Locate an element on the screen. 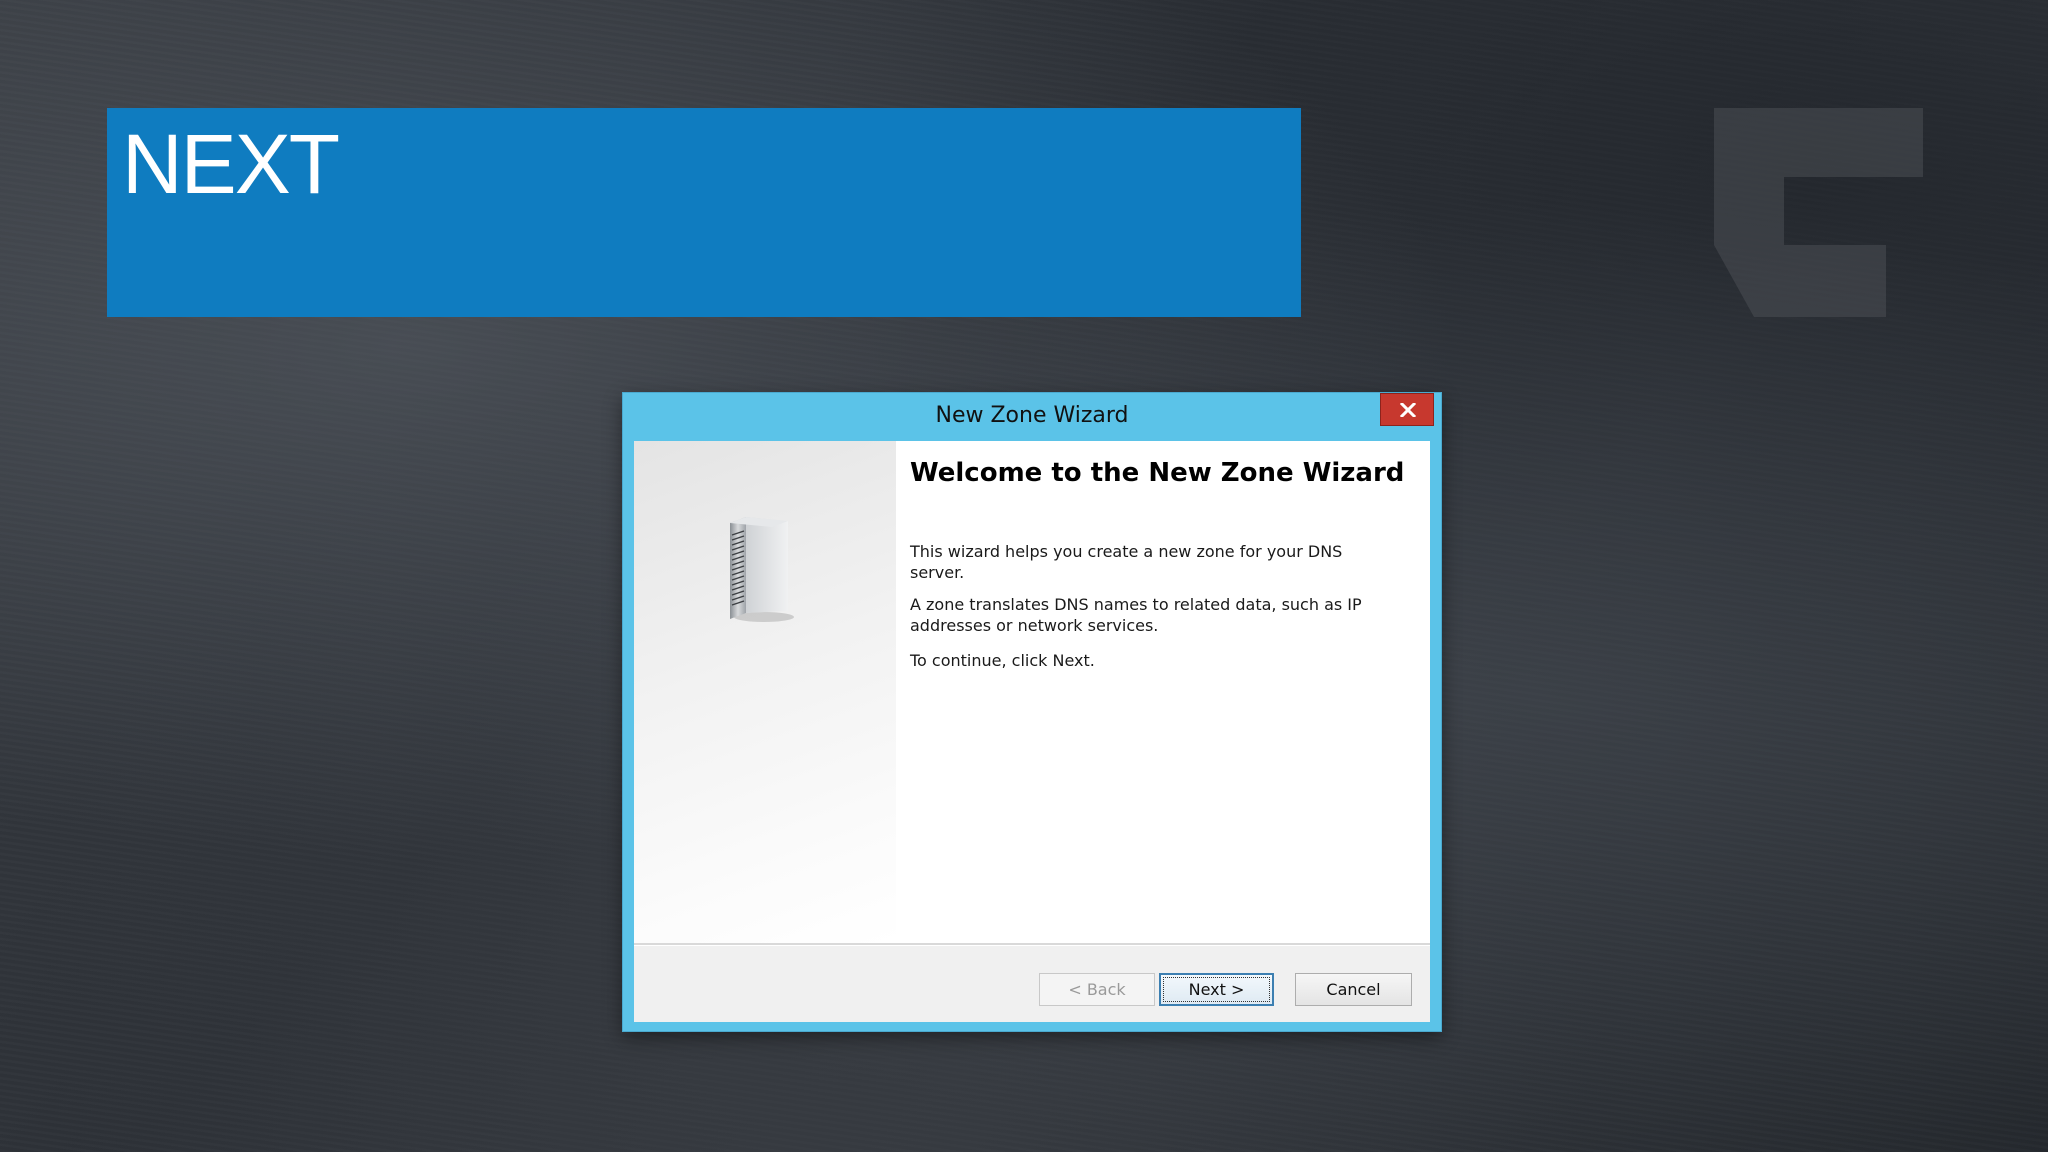 The height and width of the screenshot is (1152, 2048). window-titlebar: New Zone Wizard is located at coordinates (1032, 417).